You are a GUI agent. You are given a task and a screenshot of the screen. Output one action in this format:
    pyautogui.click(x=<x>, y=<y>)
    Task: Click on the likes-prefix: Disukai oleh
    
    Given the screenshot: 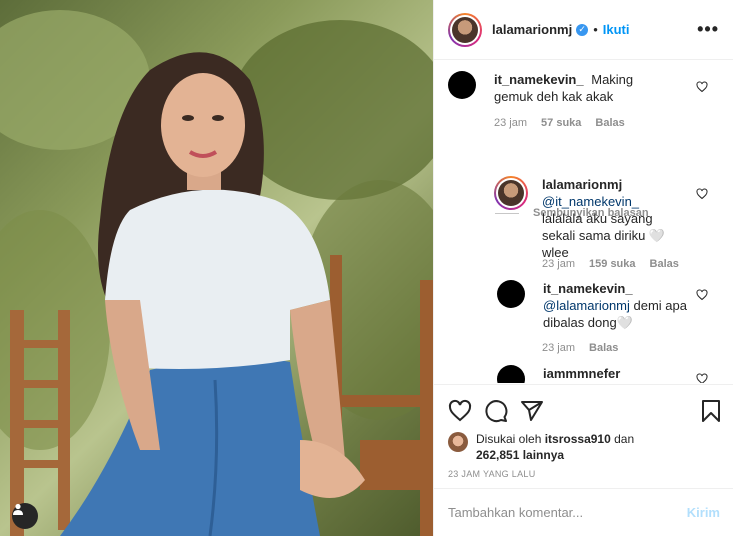 What is the action you would take?
    pyautogui.click(x=509, y=439)
    